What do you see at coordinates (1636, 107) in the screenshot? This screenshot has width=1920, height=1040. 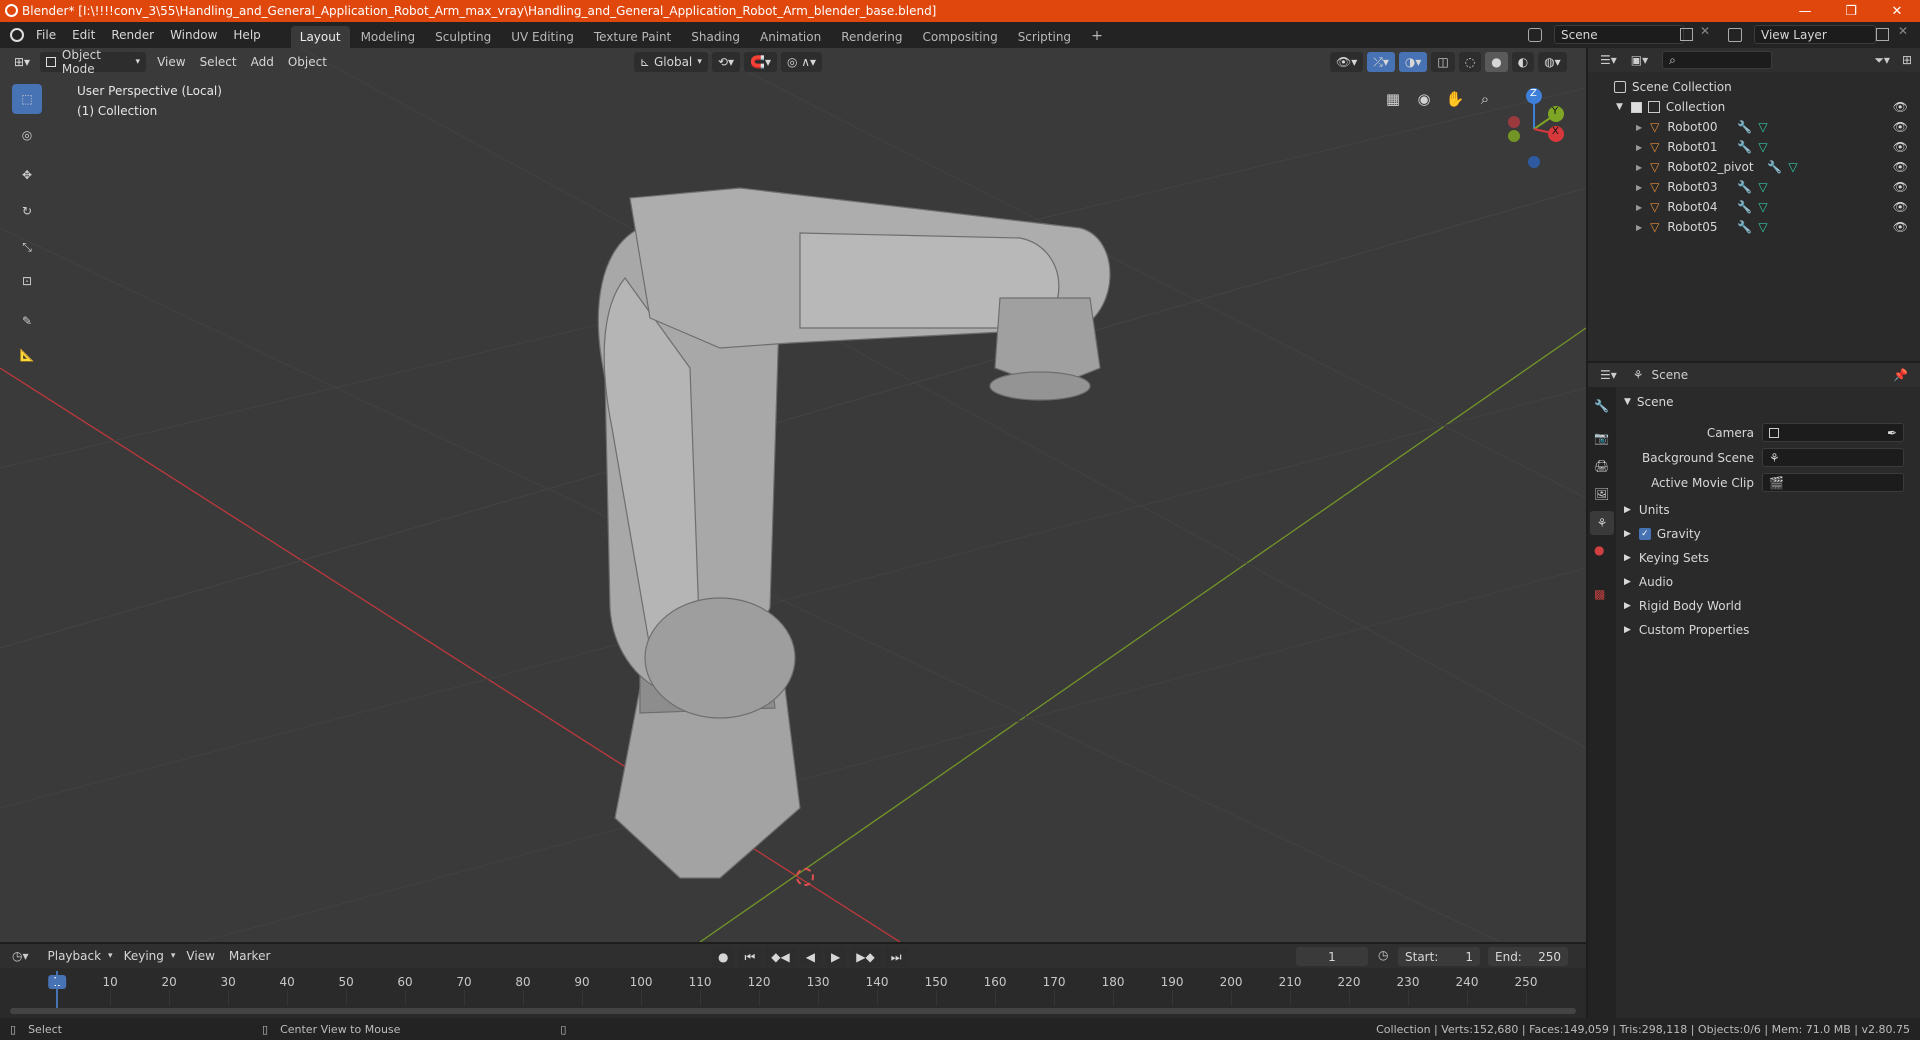 I see `collection-checkbox` at bounding box center [1636, 107].